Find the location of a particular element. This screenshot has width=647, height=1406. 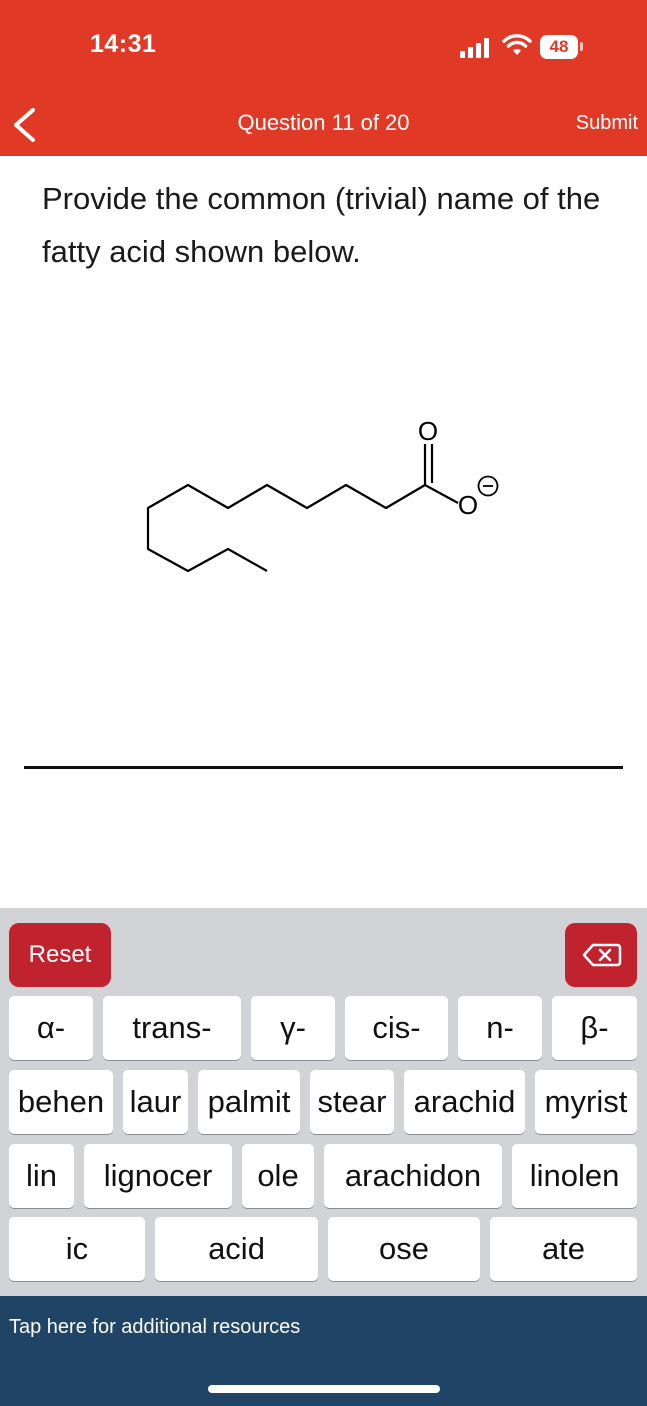

key-n: n- is located at coordinates (500, 1028).